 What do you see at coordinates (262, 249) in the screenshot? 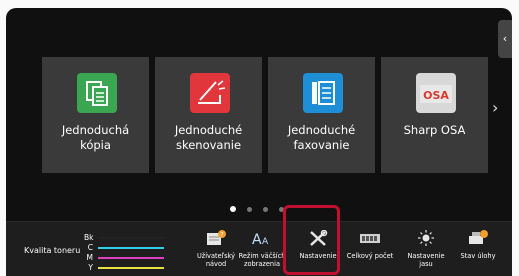
I see `large-display-mode-button: A A Režim väčších zobrazenia` at bounding box center [262, 249].